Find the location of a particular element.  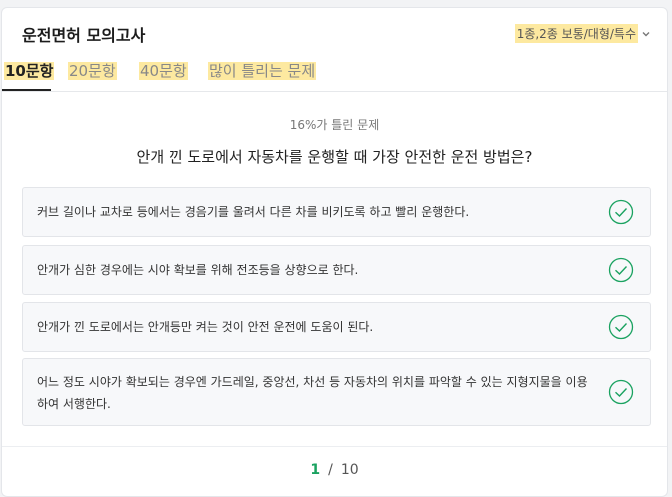

answer-option-2: 안개가 심한 경우에는 시야 확보를 위해 전조등을 상향으로 한다. is located at coordinates (336, 270).